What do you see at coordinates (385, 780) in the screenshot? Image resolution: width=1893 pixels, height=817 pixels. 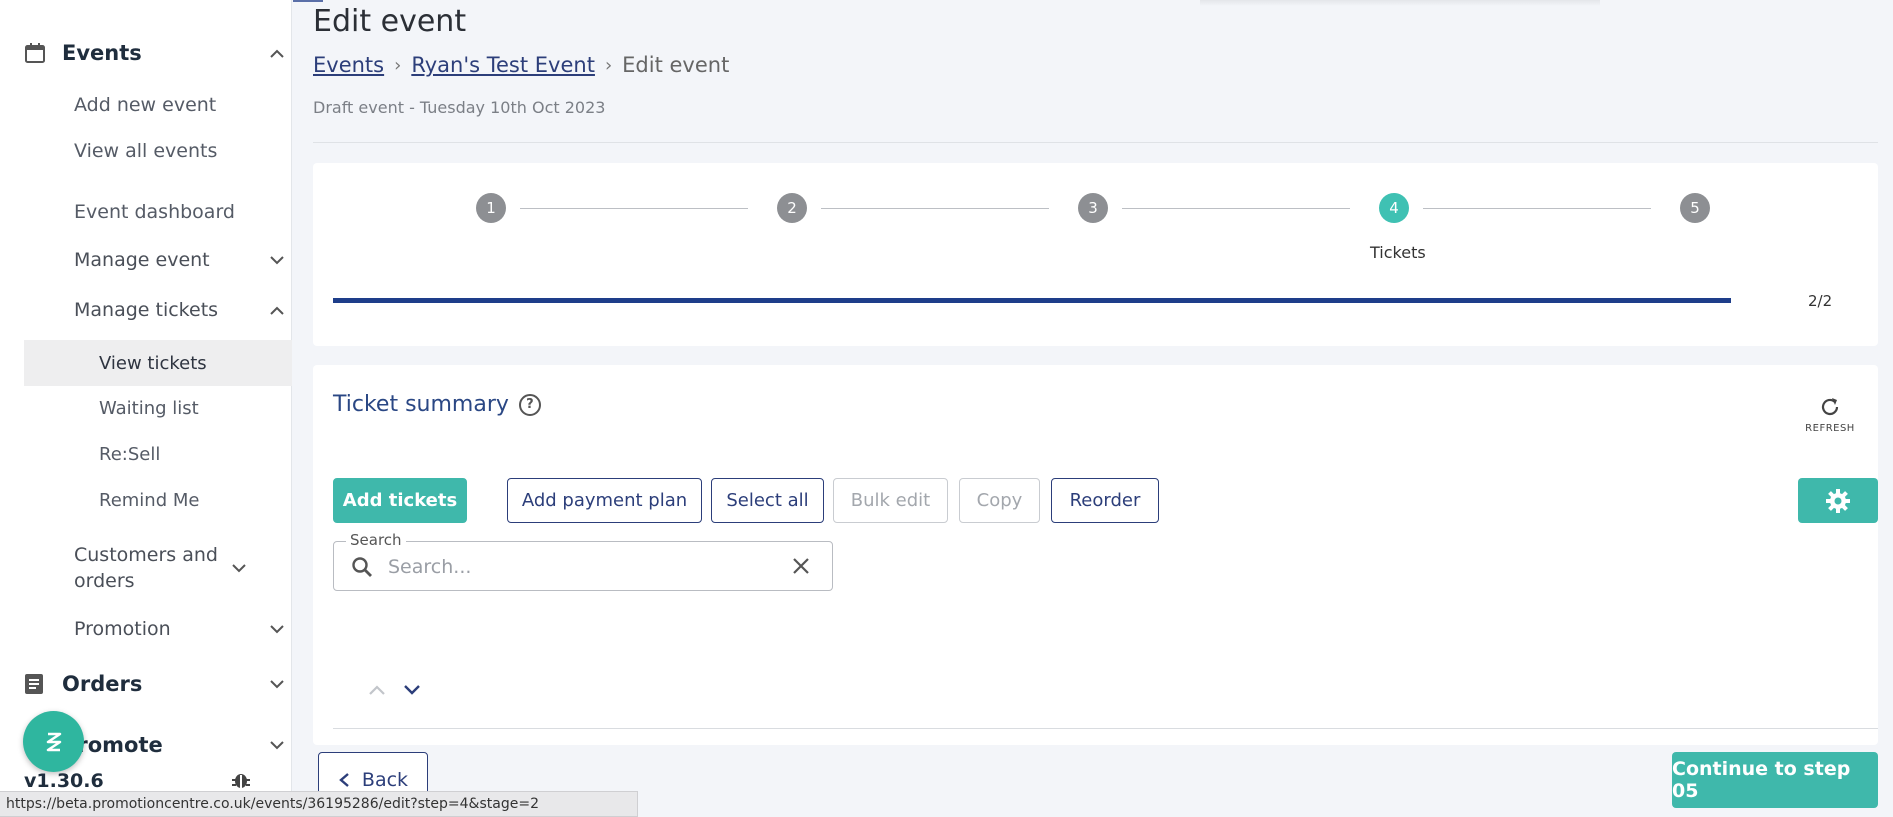 I see `back-label: Back` at bounding box center [385, 780].